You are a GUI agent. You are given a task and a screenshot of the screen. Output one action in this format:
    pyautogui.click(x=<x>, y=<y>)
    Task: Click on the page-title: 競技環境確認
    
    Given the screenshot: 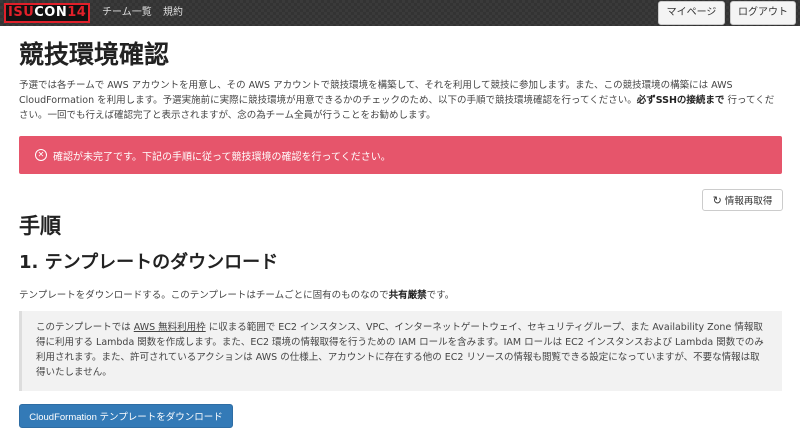 What is the action you would take?
    pyautogui.click(x=94, y=54)
    